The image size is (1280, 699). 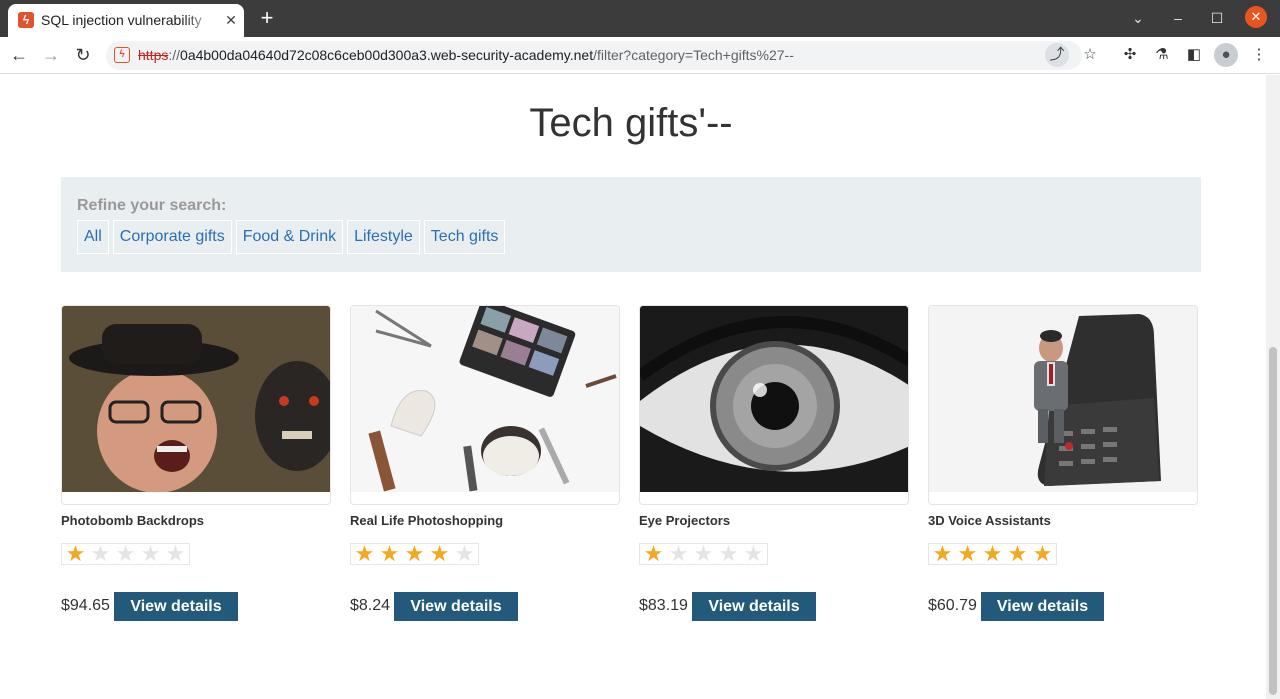 What do you see at coordinates (774, 405) in the screenshot?
I see `product-image-eye` at bounding box center [774, 405].